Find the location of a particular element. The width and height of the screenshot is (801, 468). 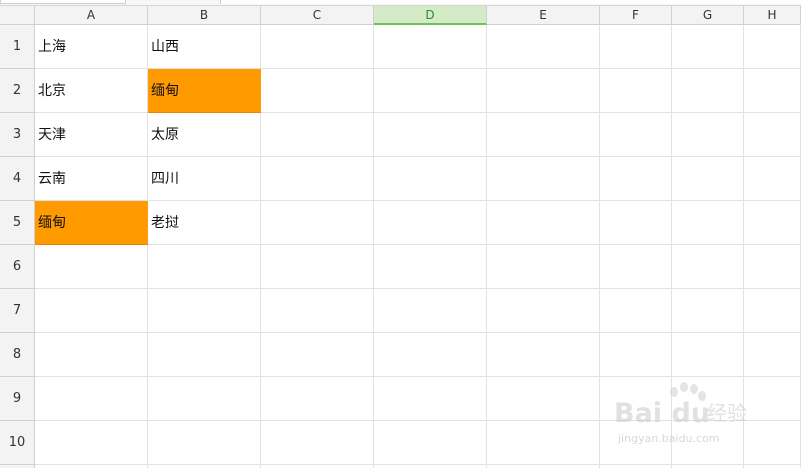

cell-e7 is located at coordinates (543, 311).